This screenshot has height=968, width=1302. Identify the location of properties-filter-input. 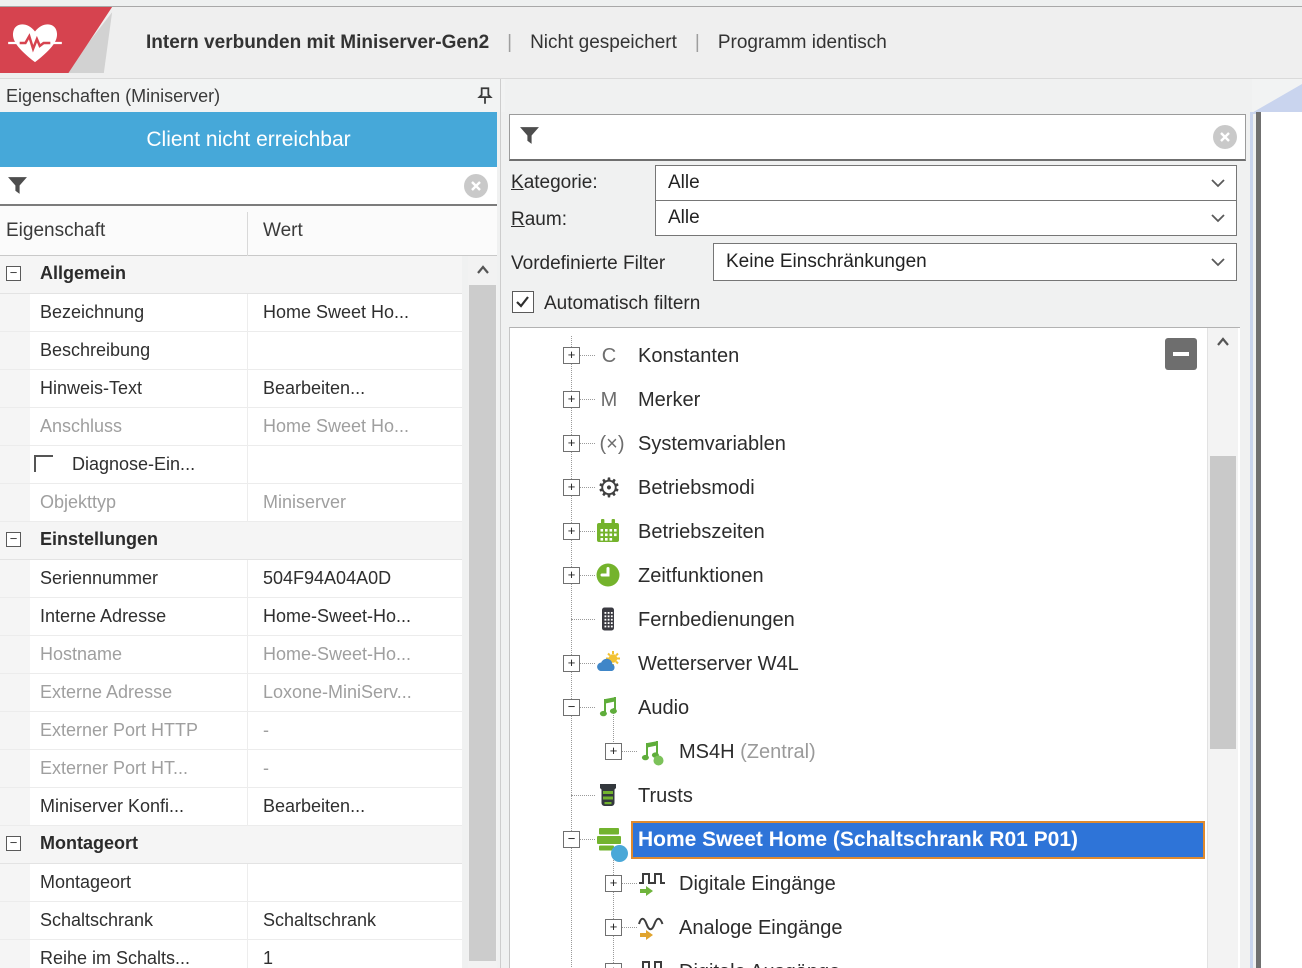
(248, 186).